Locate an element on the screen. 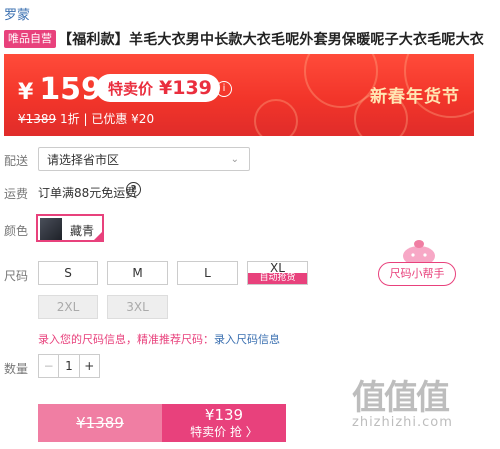 This screenshot has width=500, height=449. color-option-navy: 藏青 is located at coordinates (70, 228).